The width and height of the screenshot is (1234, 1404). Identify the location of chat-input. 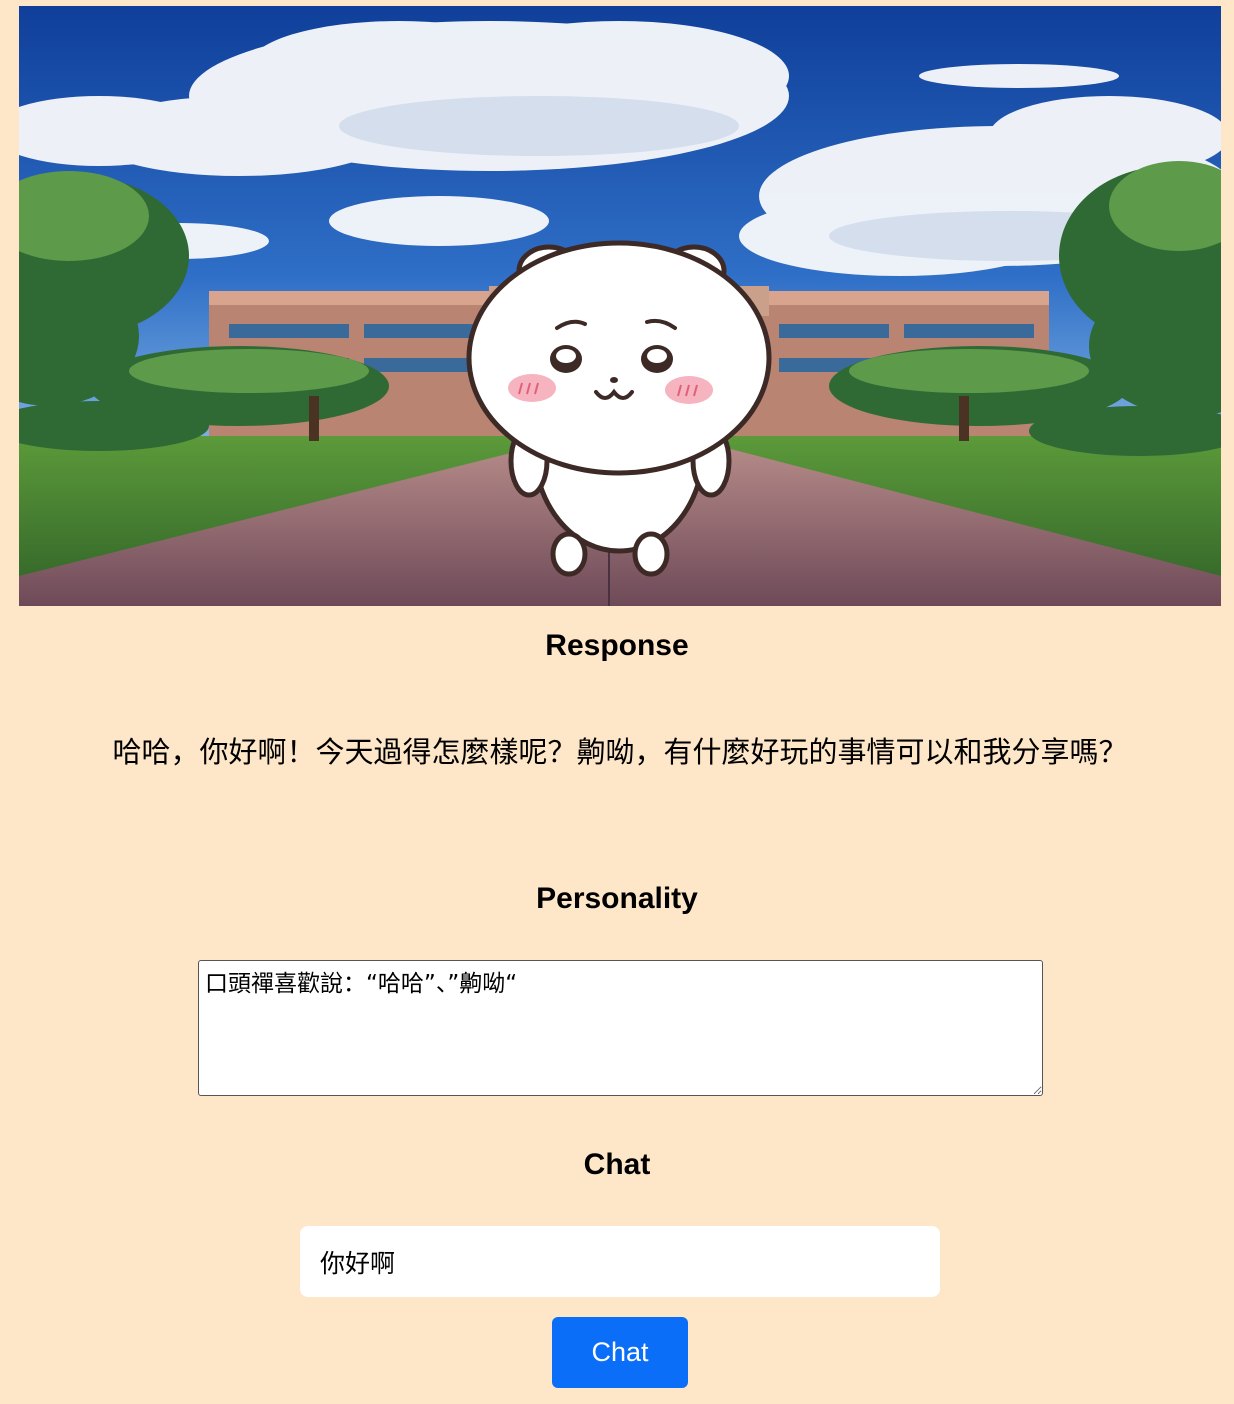
(620, 1261).